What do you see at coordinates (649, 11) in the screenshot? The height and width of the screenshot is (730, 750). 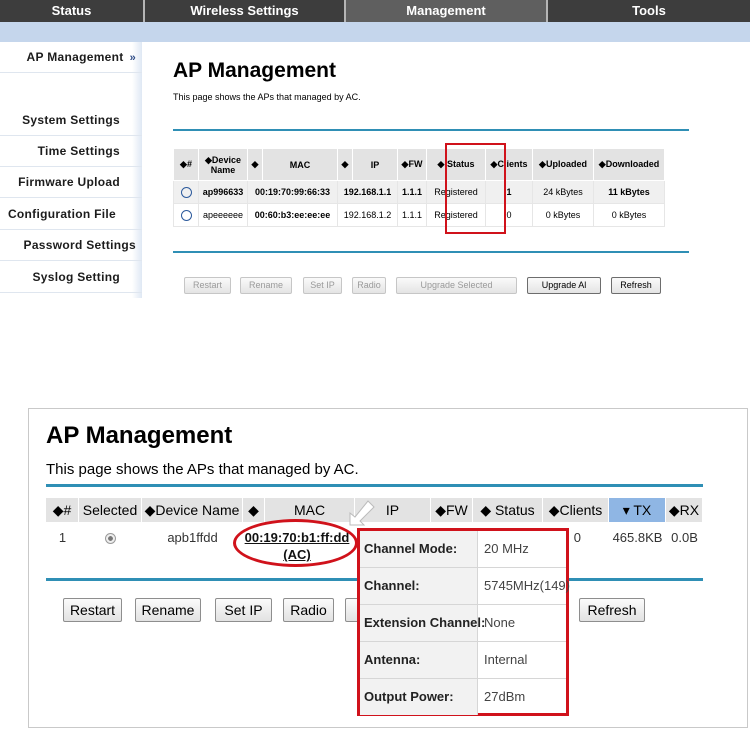 I see `tab-tools: Tools` at bounding box center [649, 11].